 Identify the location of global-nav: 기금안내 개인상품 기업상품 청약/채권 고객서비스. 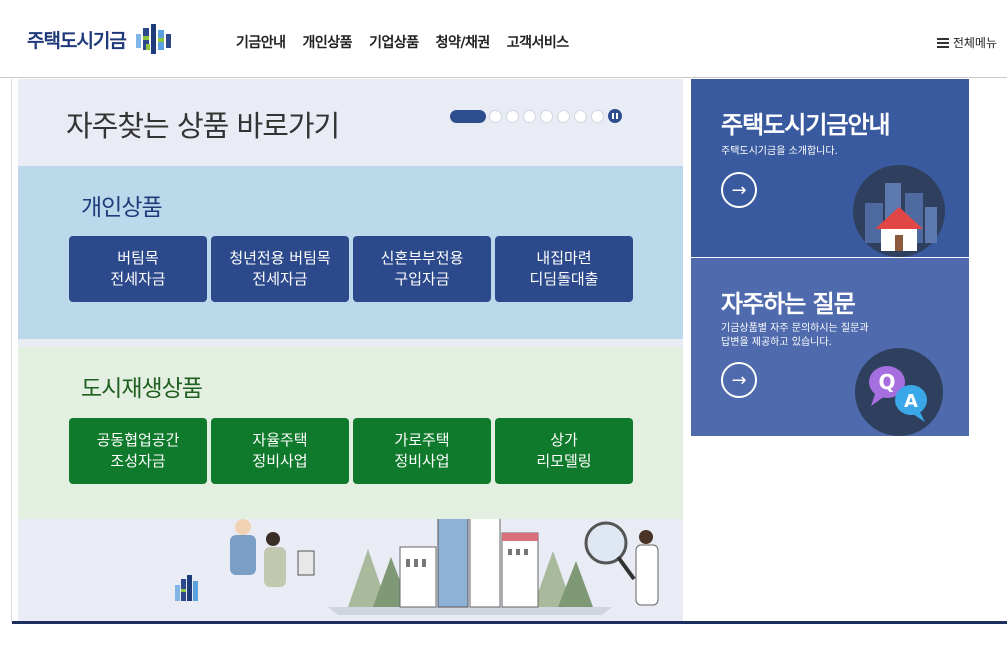
(411, 42).